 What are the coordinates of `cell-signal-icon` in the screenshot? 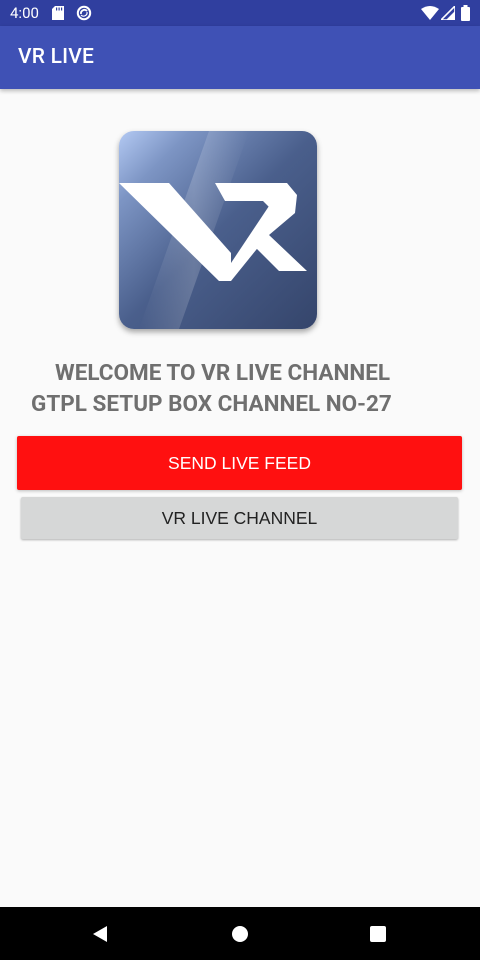 It's located at (448, 13).